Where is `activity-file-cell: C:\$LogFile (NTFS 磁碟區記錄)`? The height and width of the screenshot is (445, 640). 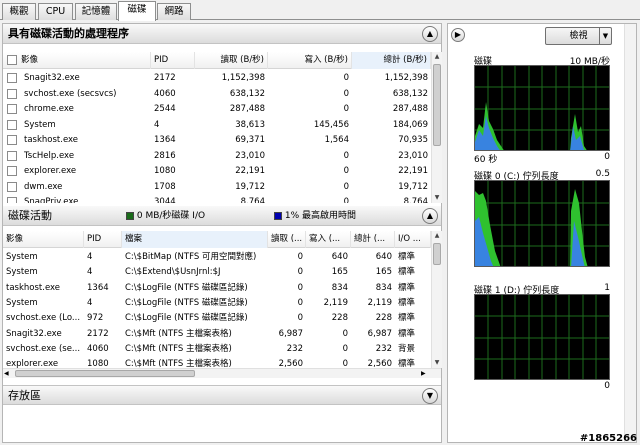 activity-file-cell: C:\$LogFile (NTFS 磁碟區記錄) is located at coordinates (186, 287).